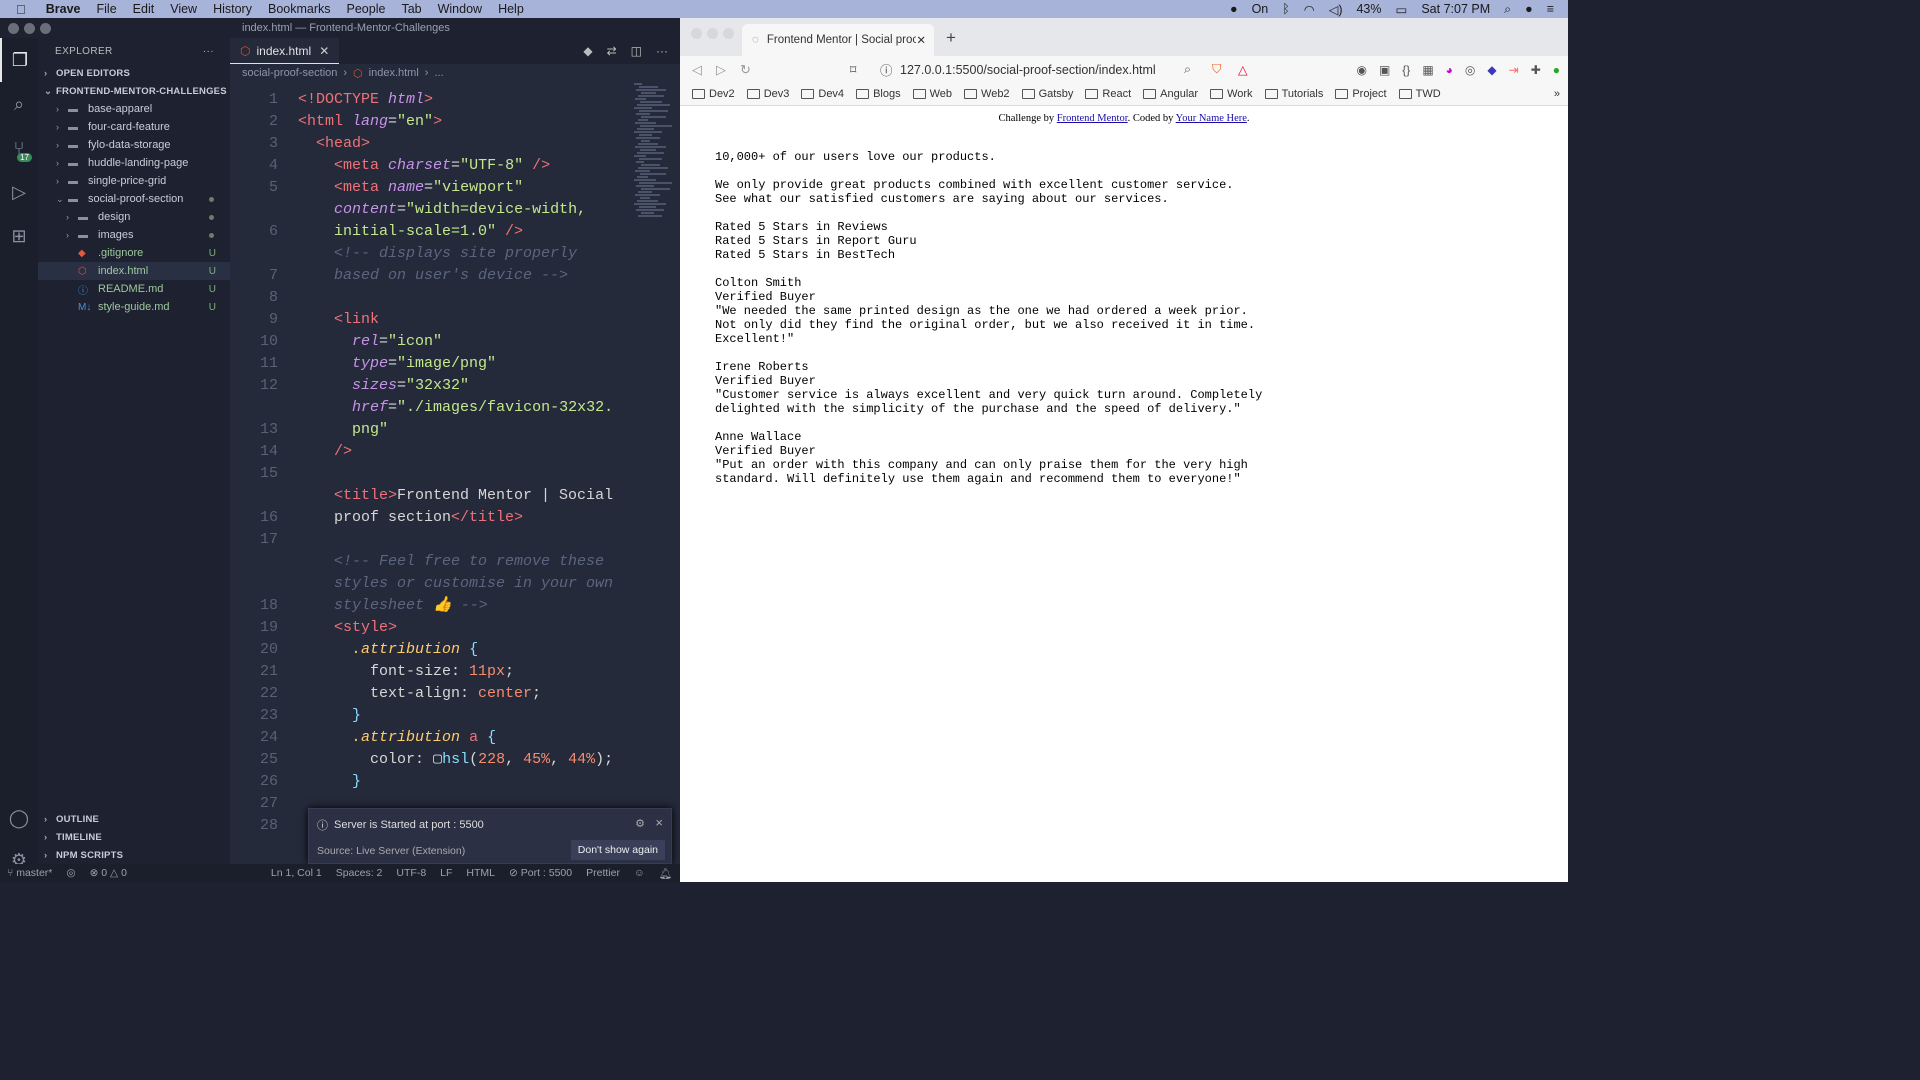  I want to click on bookmark-folder-dev4: Dev4, so click(822, 94).